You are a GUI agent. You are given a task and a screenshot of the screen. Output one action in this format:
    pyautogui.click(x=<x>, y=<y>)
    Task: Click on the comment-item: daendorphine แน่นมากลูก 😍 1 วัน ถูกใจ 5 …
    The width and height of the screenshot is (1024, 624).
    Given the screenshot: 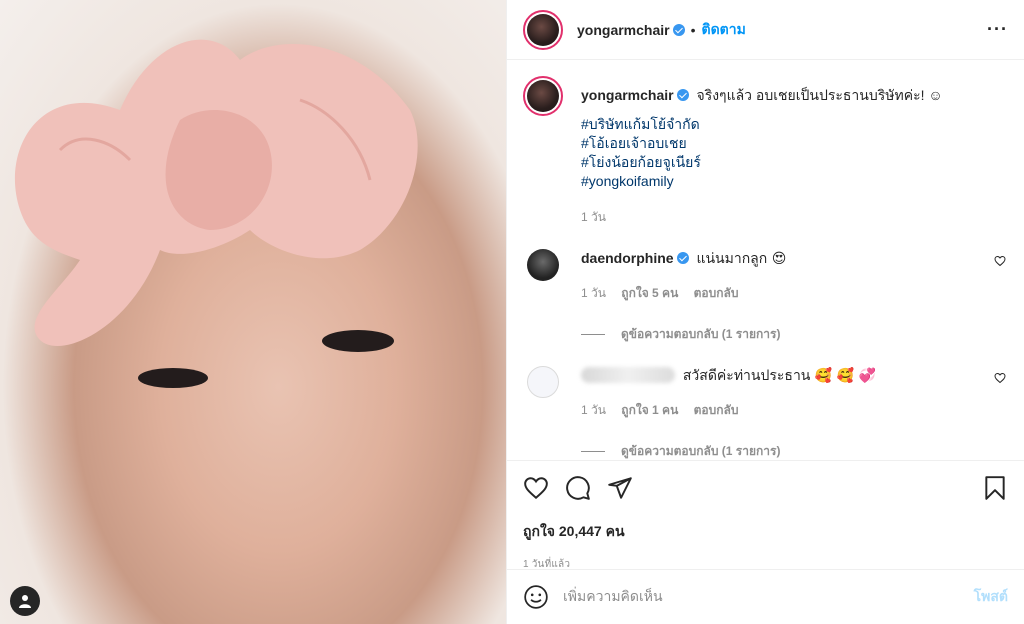 What is the action you would take?
    pyautogui.click(x=765, y=276)
    